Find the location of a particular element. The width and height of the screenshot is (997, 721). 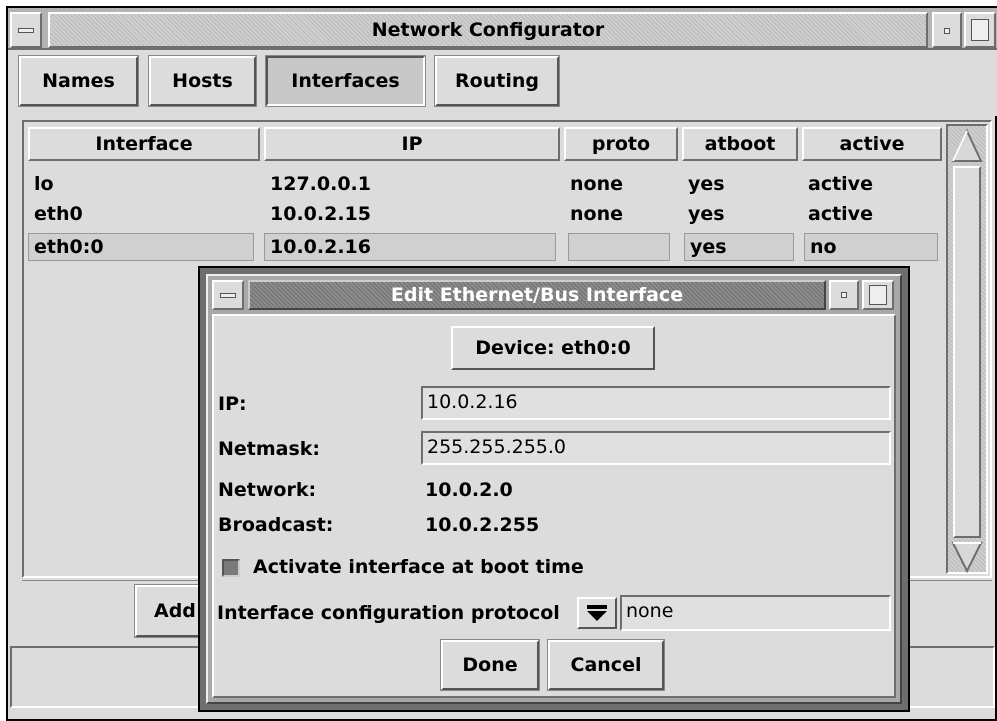

dialog-maximize-icon is located at coordinates (878, 295).